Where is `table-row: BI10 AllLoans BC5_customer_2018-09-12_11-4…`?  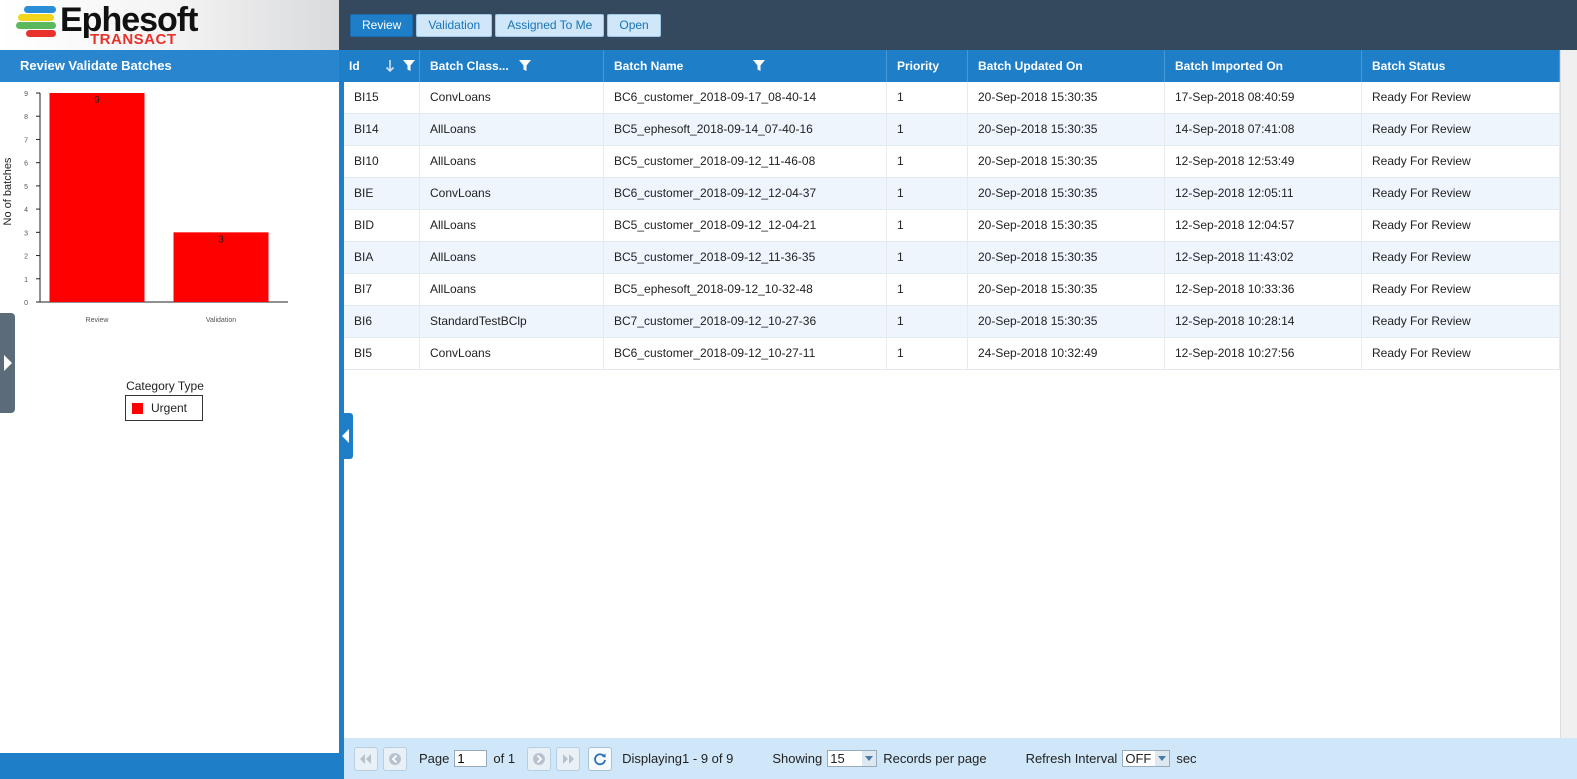 table-row: BI10 AllLoans BC5_customer_2018-09-12_11-4… is located at coordinates (952, 162).